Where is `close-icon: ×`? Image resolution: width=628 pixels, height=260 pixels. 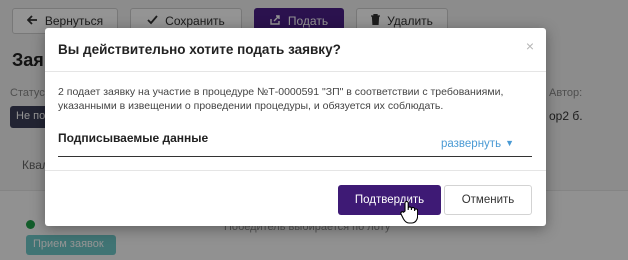
close-icon: × is located at coordinates (530, 46).